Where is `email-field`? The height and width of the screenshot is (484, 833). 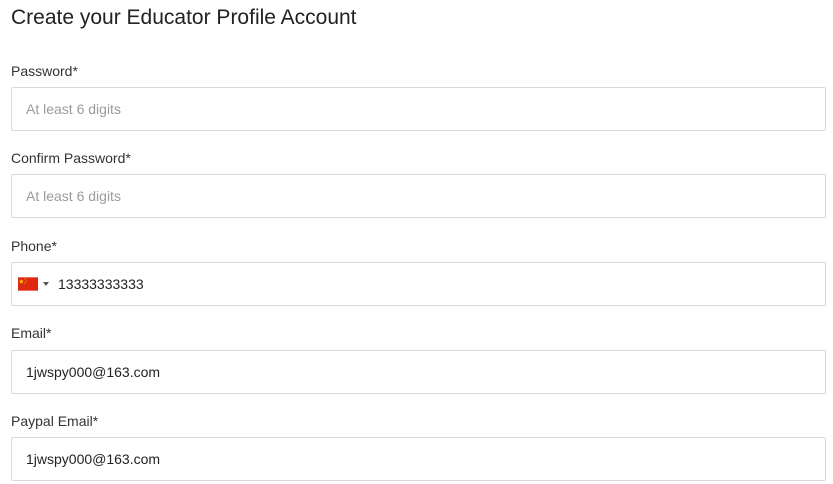
email-field is located at coordinates (418, 372).